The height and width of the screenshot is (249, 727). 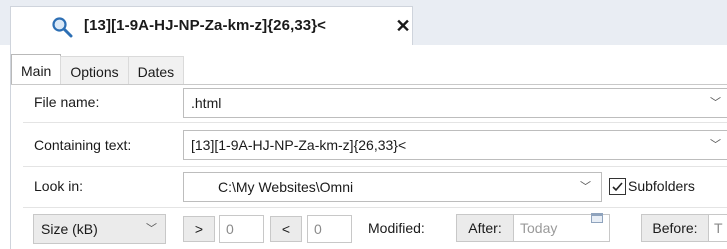 I want to click on look-in-field: C:\My Websites\Omni ﹀, so click(x=392, y=187).